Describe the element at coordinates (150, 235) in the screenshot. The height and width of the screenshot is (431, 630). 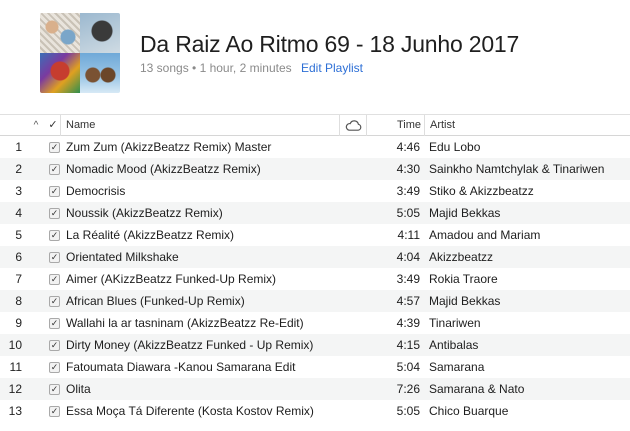
I see `track-name: La Réalité (AkizzBeatzz Remix)` at that location.